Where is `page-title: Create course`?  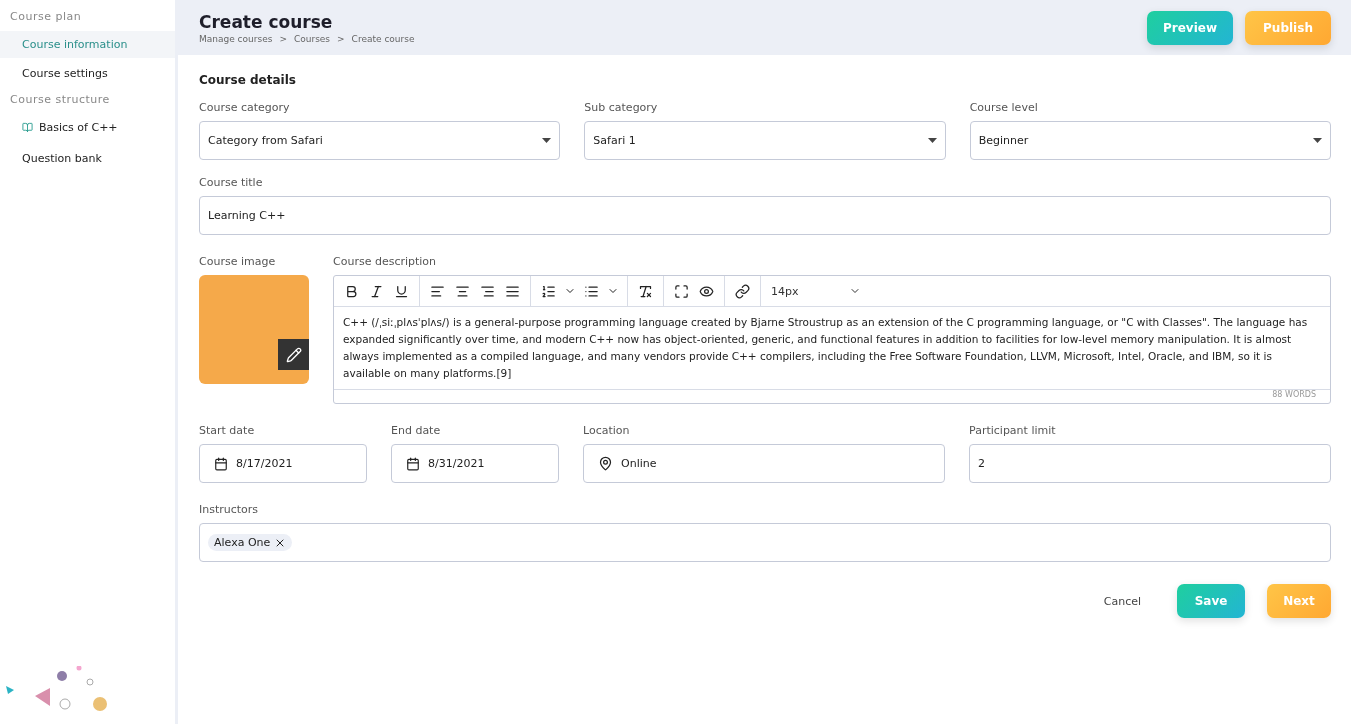
page-title: Create course is located at coordinates (266, 21).